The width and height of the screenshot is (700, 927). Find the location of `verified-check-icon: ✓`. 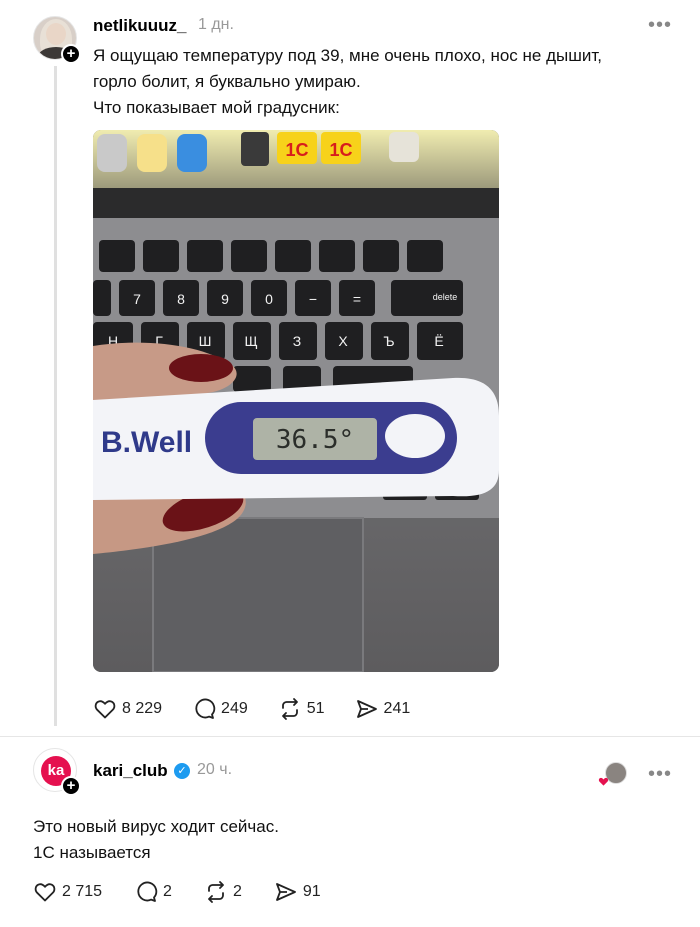

verified-check-icon: ✓ is located at coordinates (182, 771).